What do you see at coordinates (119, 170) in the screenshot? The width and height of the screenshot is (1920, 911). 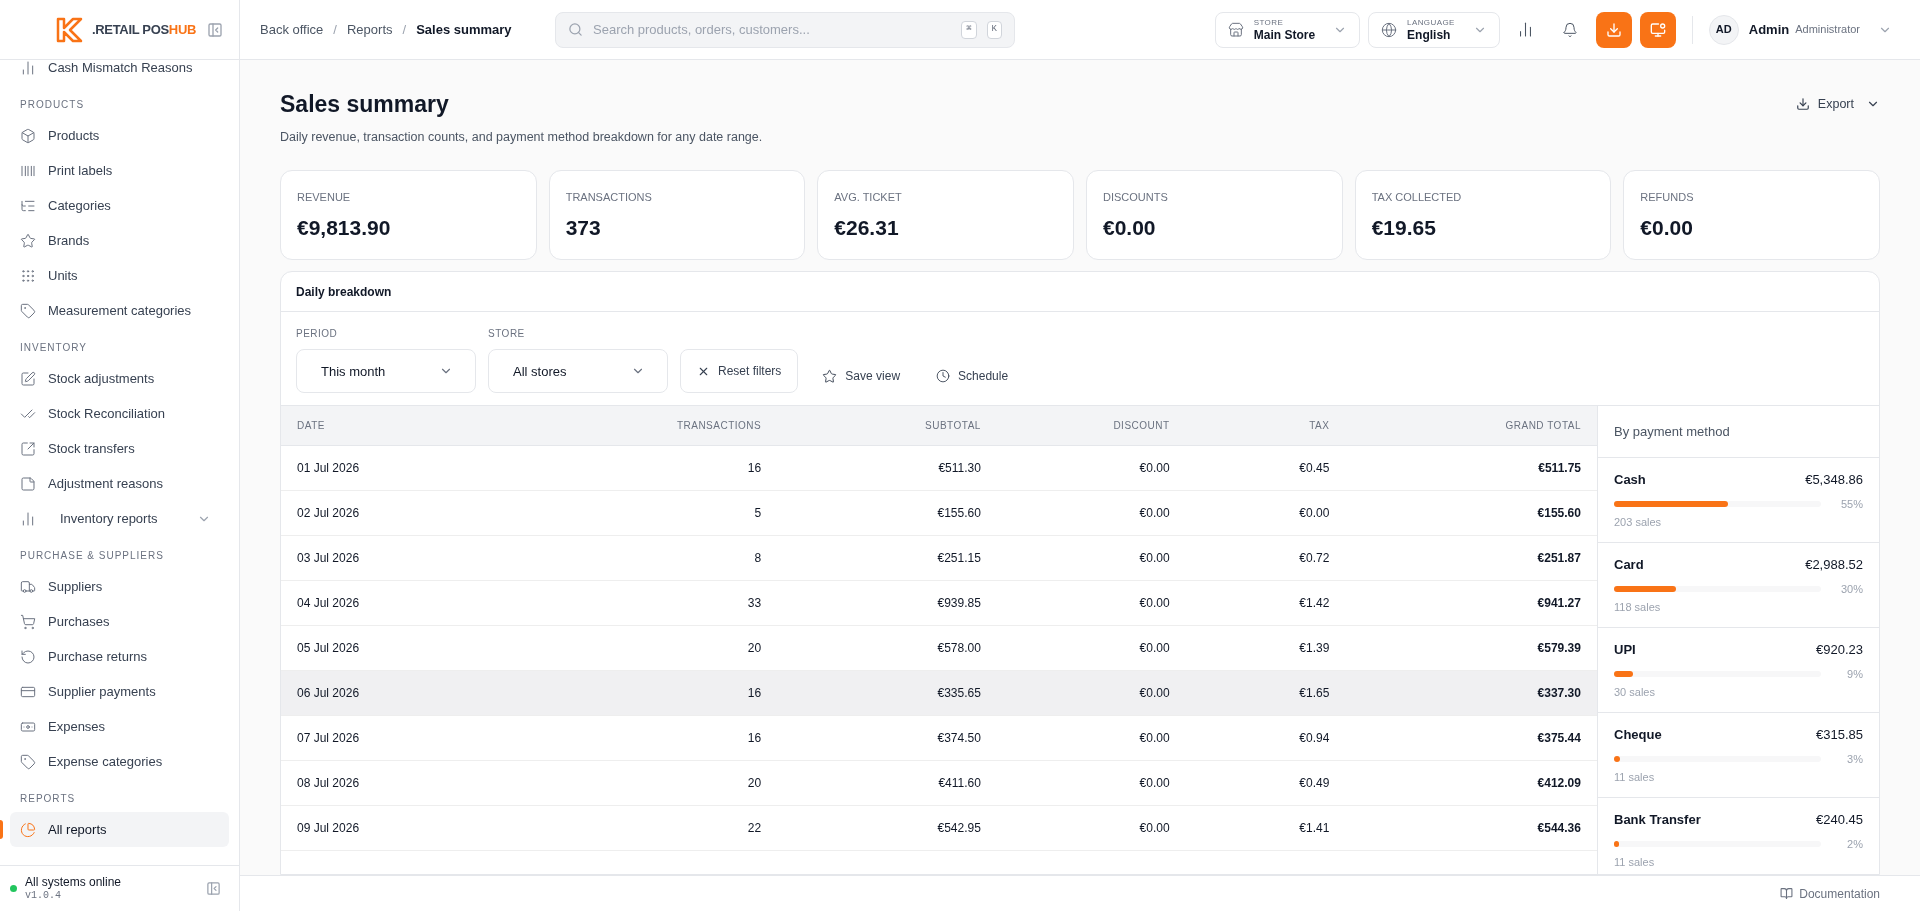 I see `sidebar-item: Print labels` at bounding box center [119, 170].